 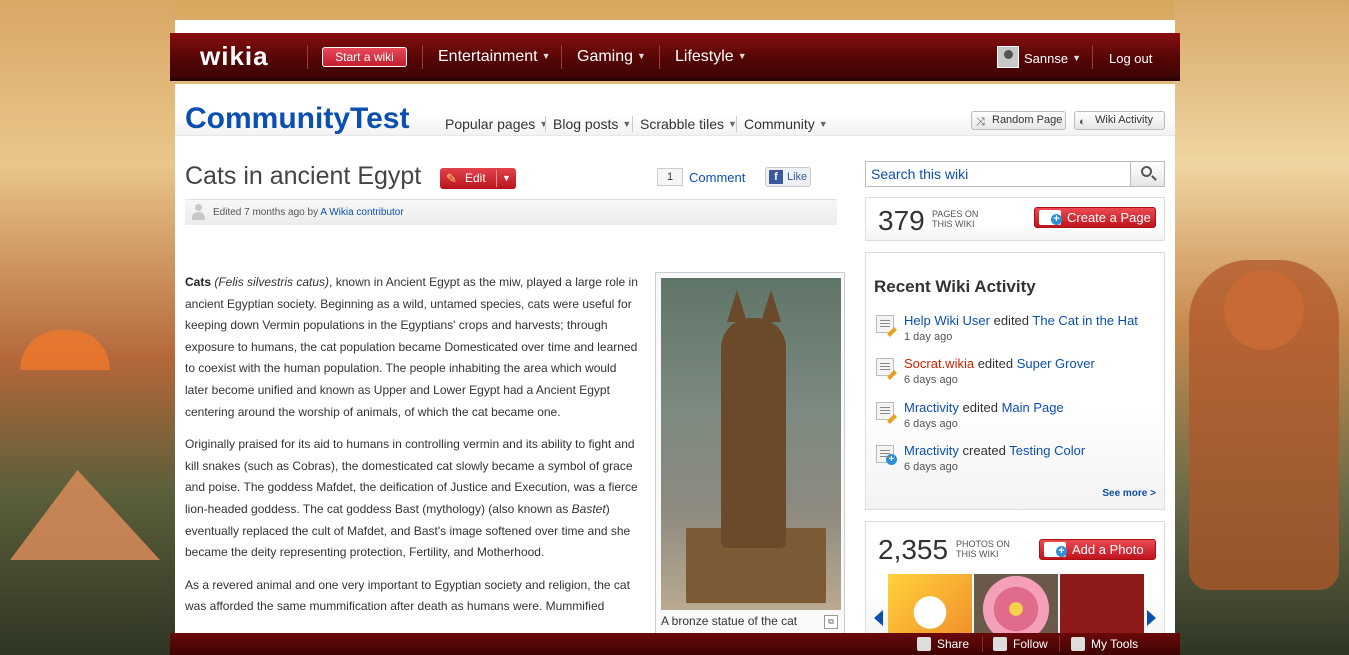 What do you see at coordinates (1046, 58) in the screenshot?
I see `user-name: Sannse` at bounding box center [1046, 58].